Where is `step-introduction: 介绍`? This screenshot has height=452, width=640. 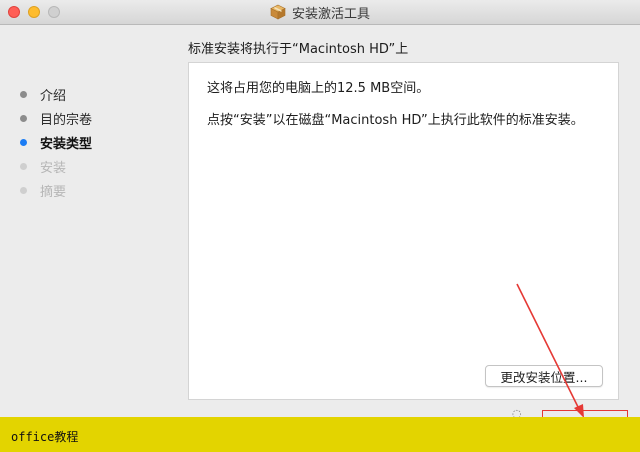 step-introduction: 介绍 is located at coordinates (93, 94).